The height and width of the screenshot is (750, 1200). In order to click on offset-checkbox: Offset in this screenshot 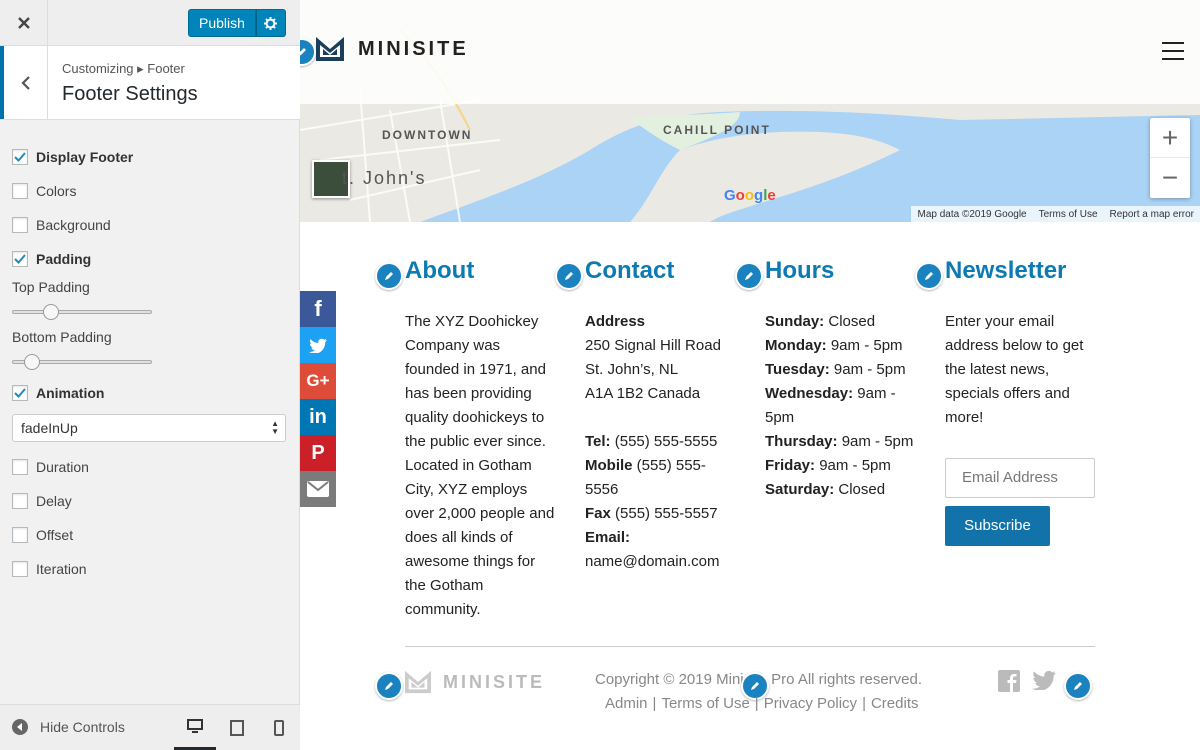, I will do `click(150, 535)`.